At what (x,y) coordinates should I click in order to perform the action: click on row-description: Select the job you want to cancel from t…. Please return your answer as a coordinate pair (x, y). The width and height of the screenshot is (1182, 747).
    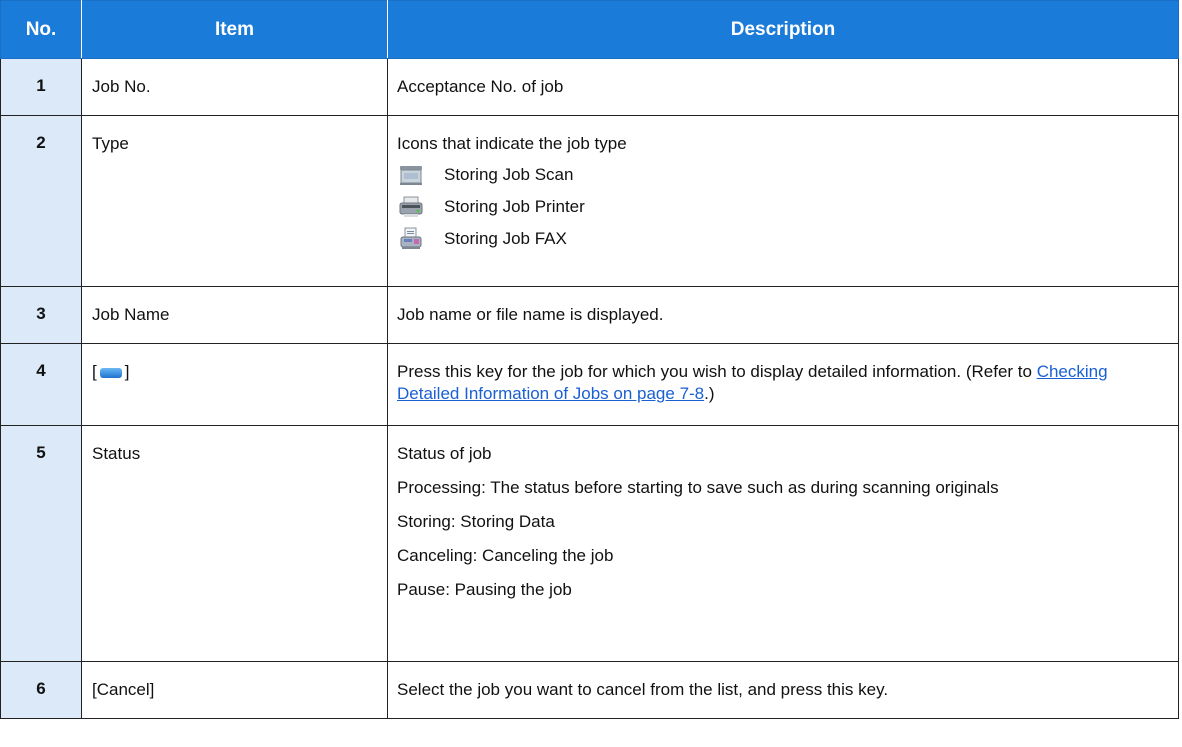
    Looking at the image, I should click on (783, 690).